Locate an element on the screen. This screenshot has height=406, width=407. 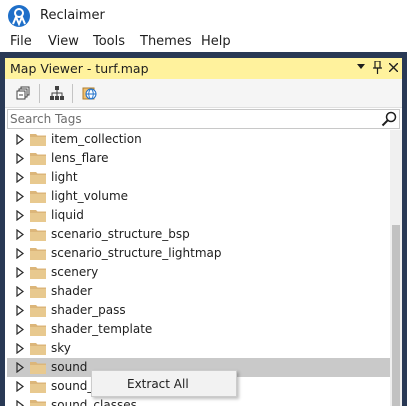
hierarchy-view-icon is located at coordinates (57, 93).